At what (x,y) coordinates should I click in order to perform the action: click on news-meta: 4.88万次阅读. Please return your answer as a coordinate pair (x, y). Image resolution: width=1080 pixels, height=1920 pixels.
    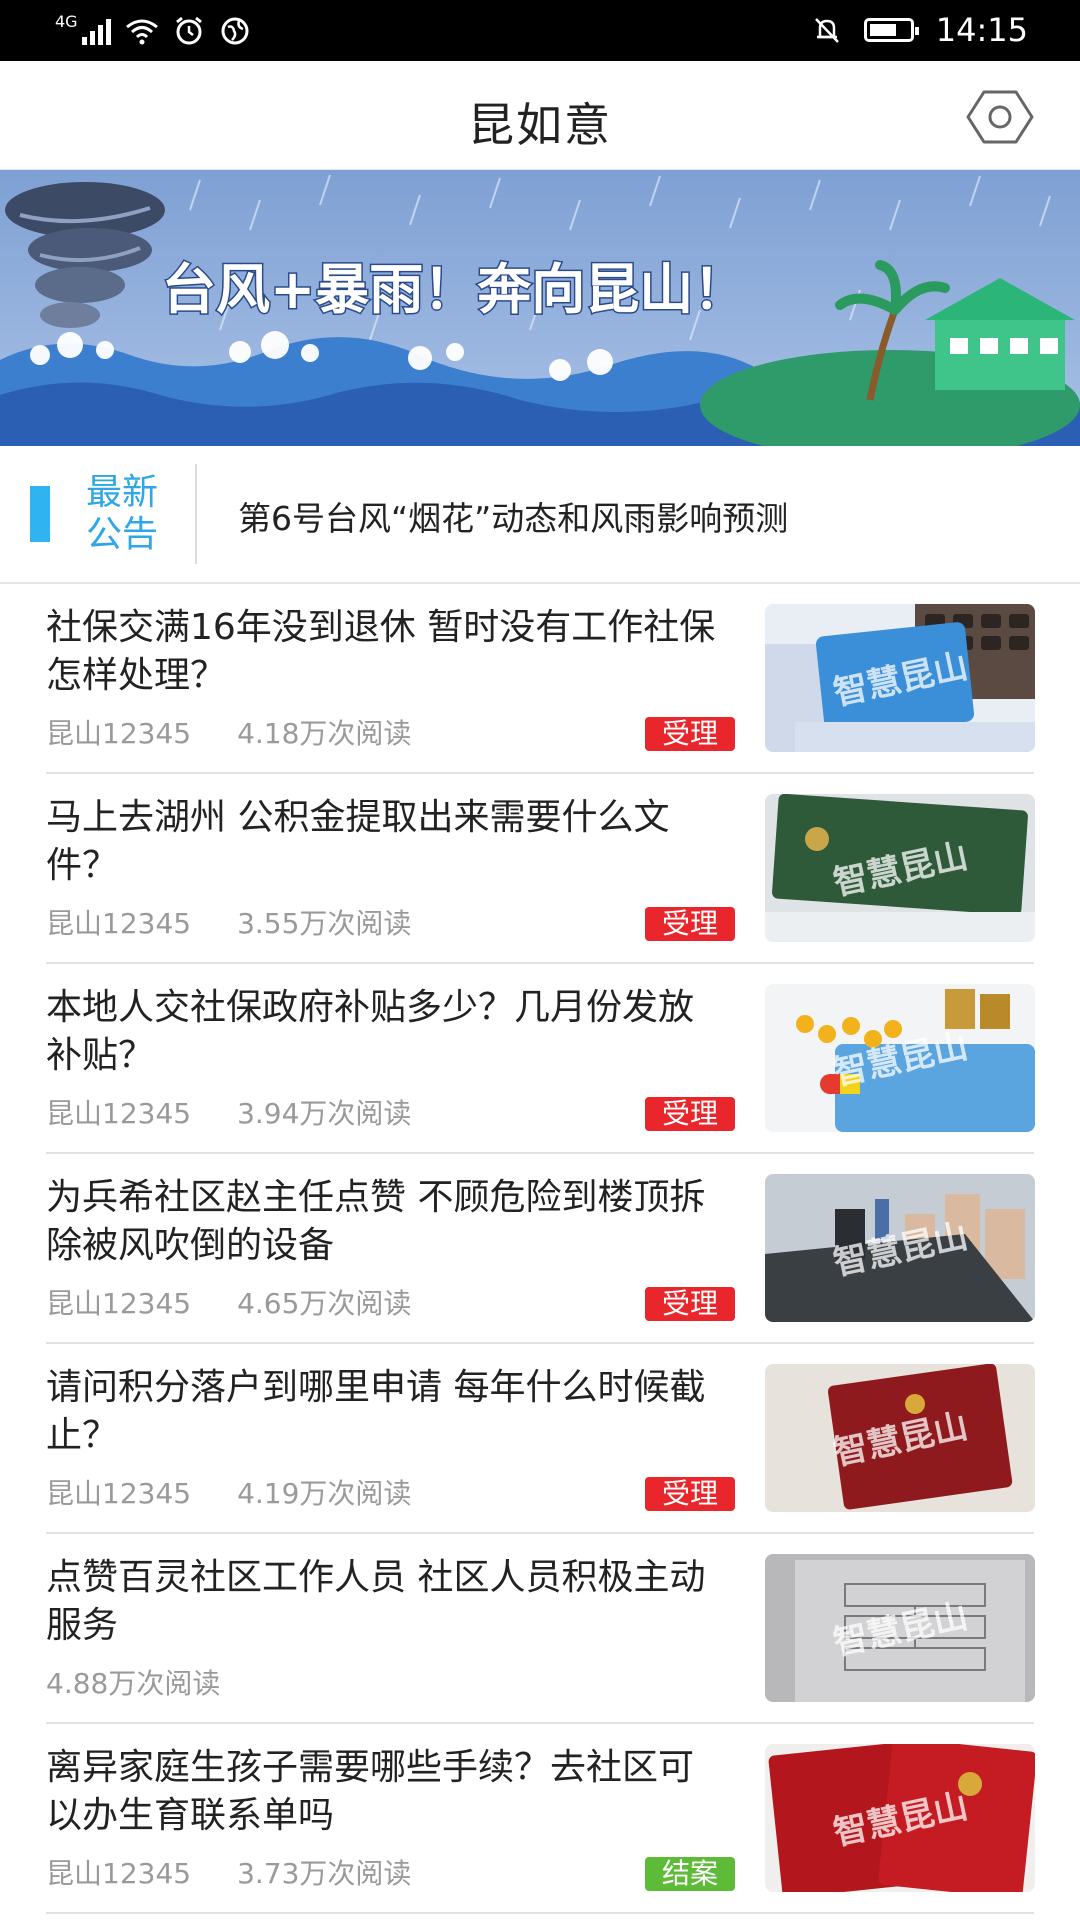
    Looking at the image, I should click on (133, 1682).